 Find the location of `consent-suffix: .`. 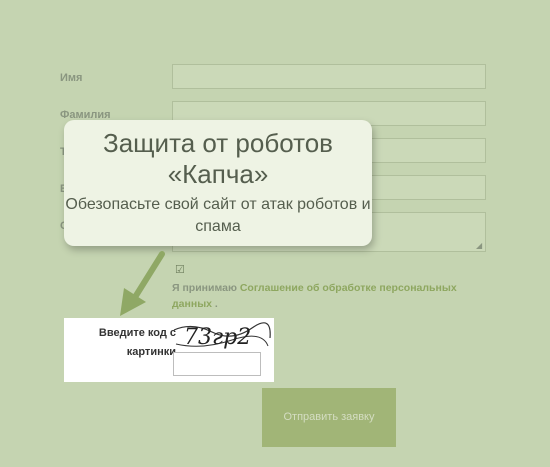

consent-suffix: . is located at coordinates (215, 304).